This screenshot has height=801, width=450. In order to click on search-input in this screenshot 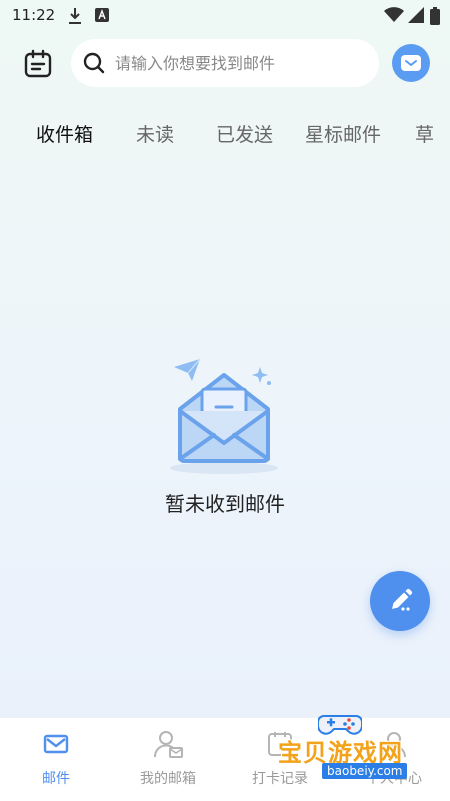, I will do `click(240, 63)`.